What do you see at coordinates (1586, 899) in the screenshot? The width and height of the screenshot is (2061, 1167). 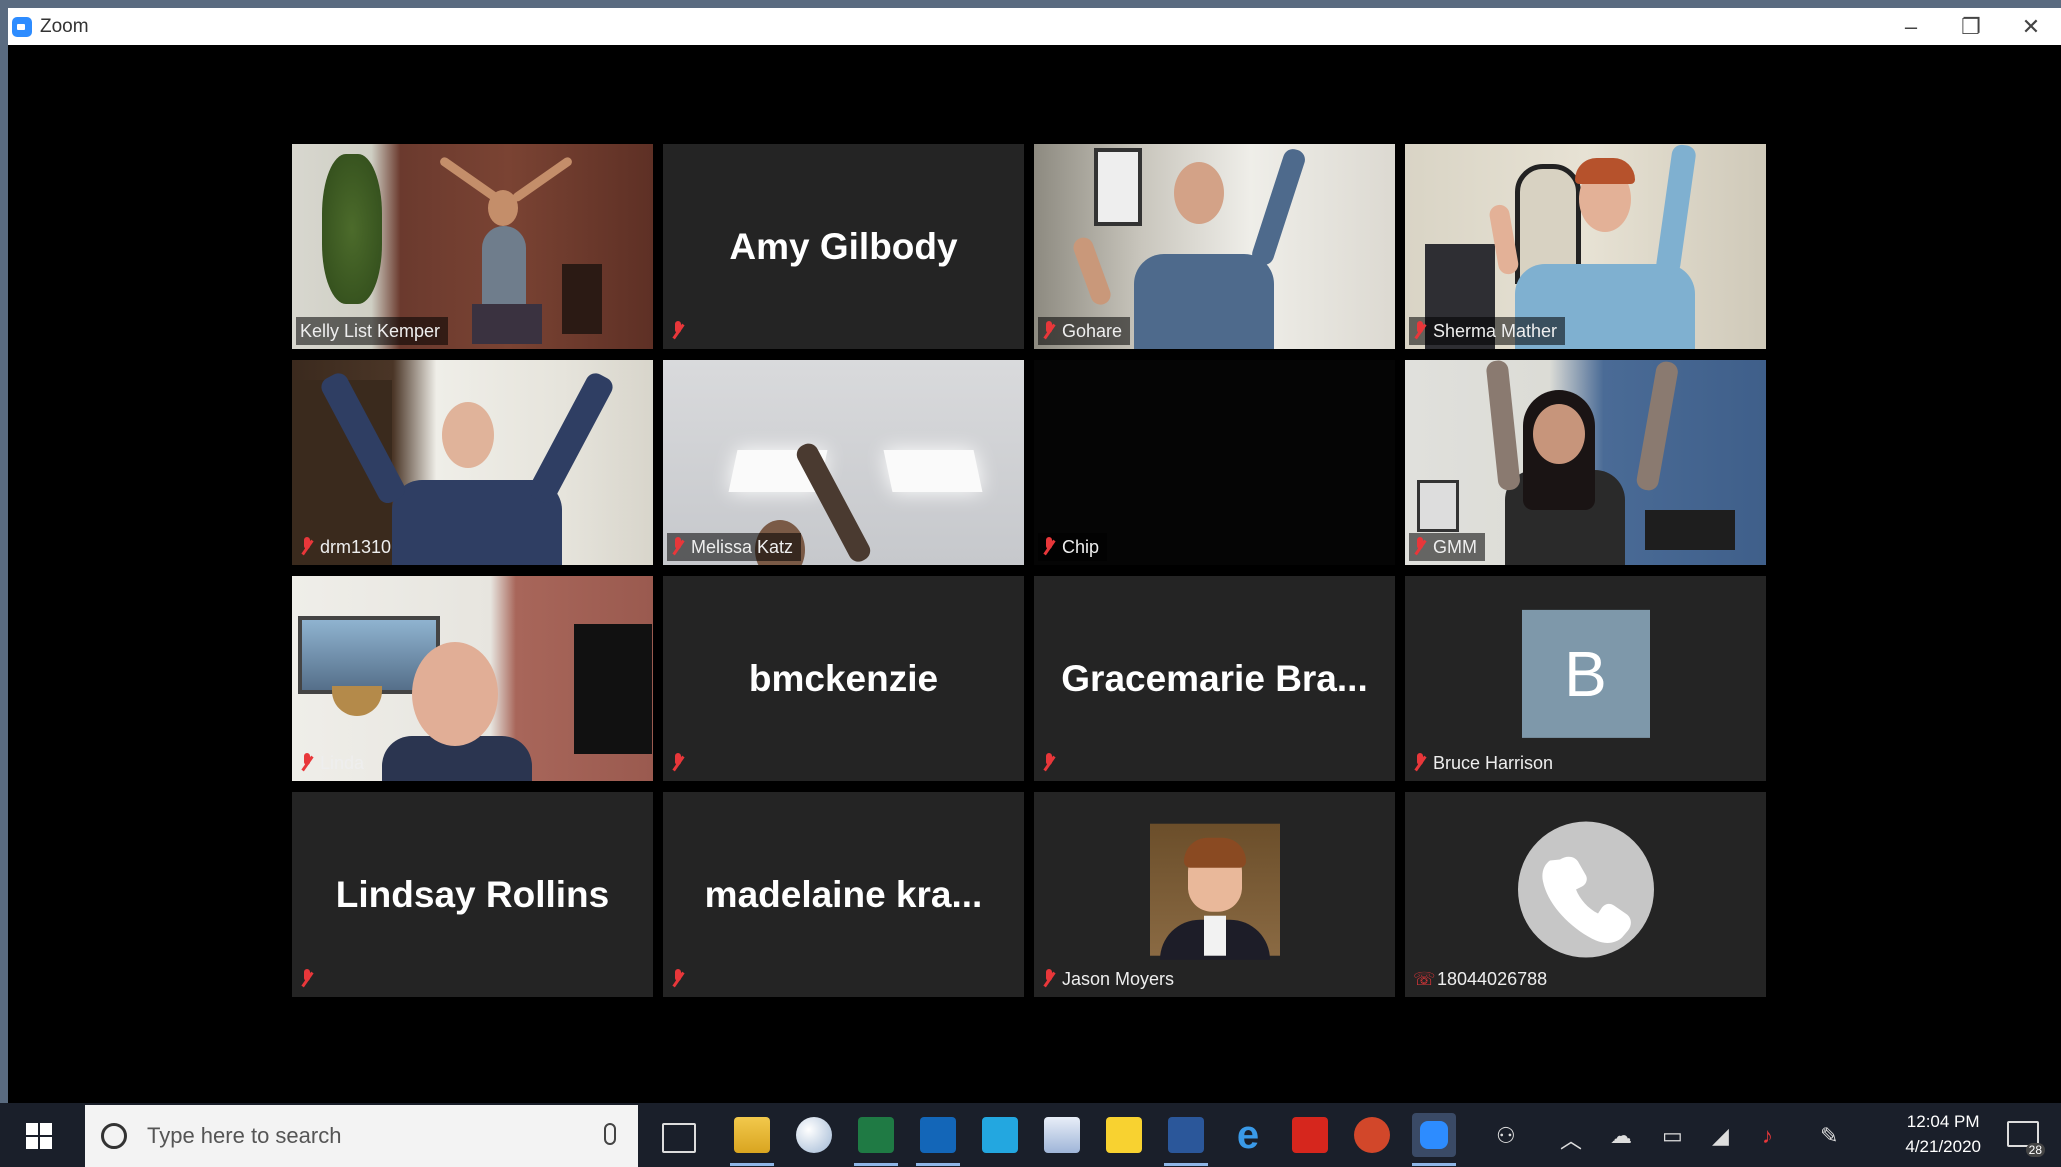 I see `phone-icon` at bounding box center [1586, 899].